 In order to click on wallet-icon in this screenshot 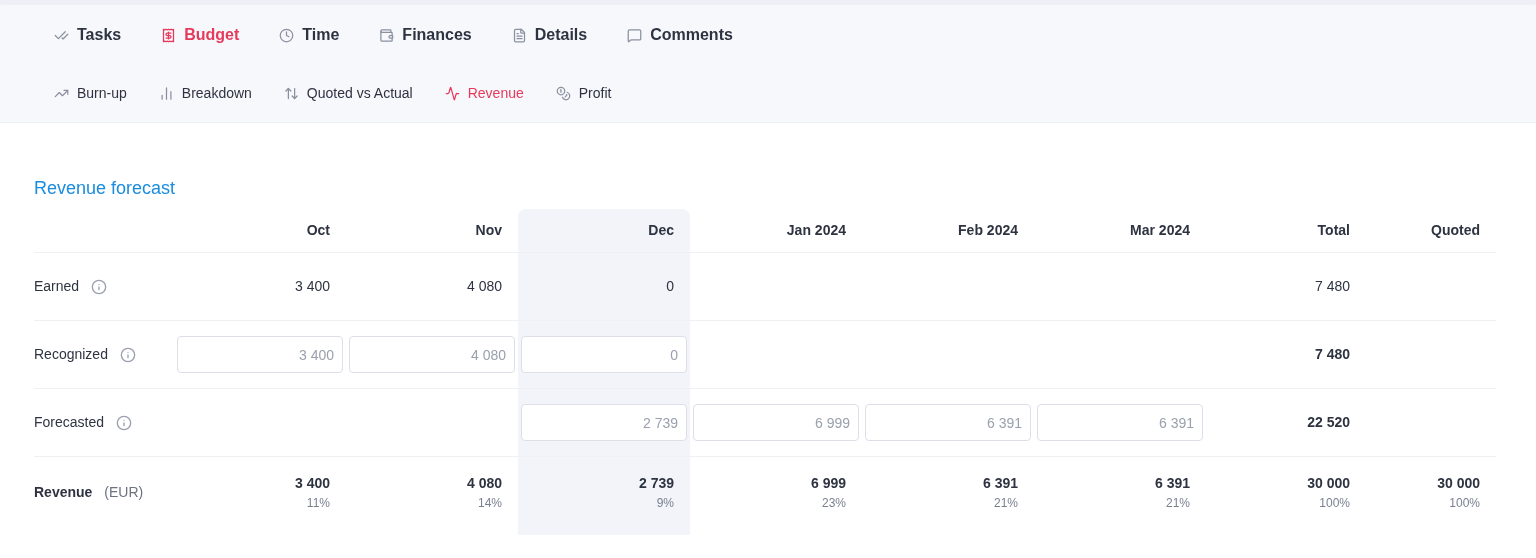, I will do `click(387, 35)`.